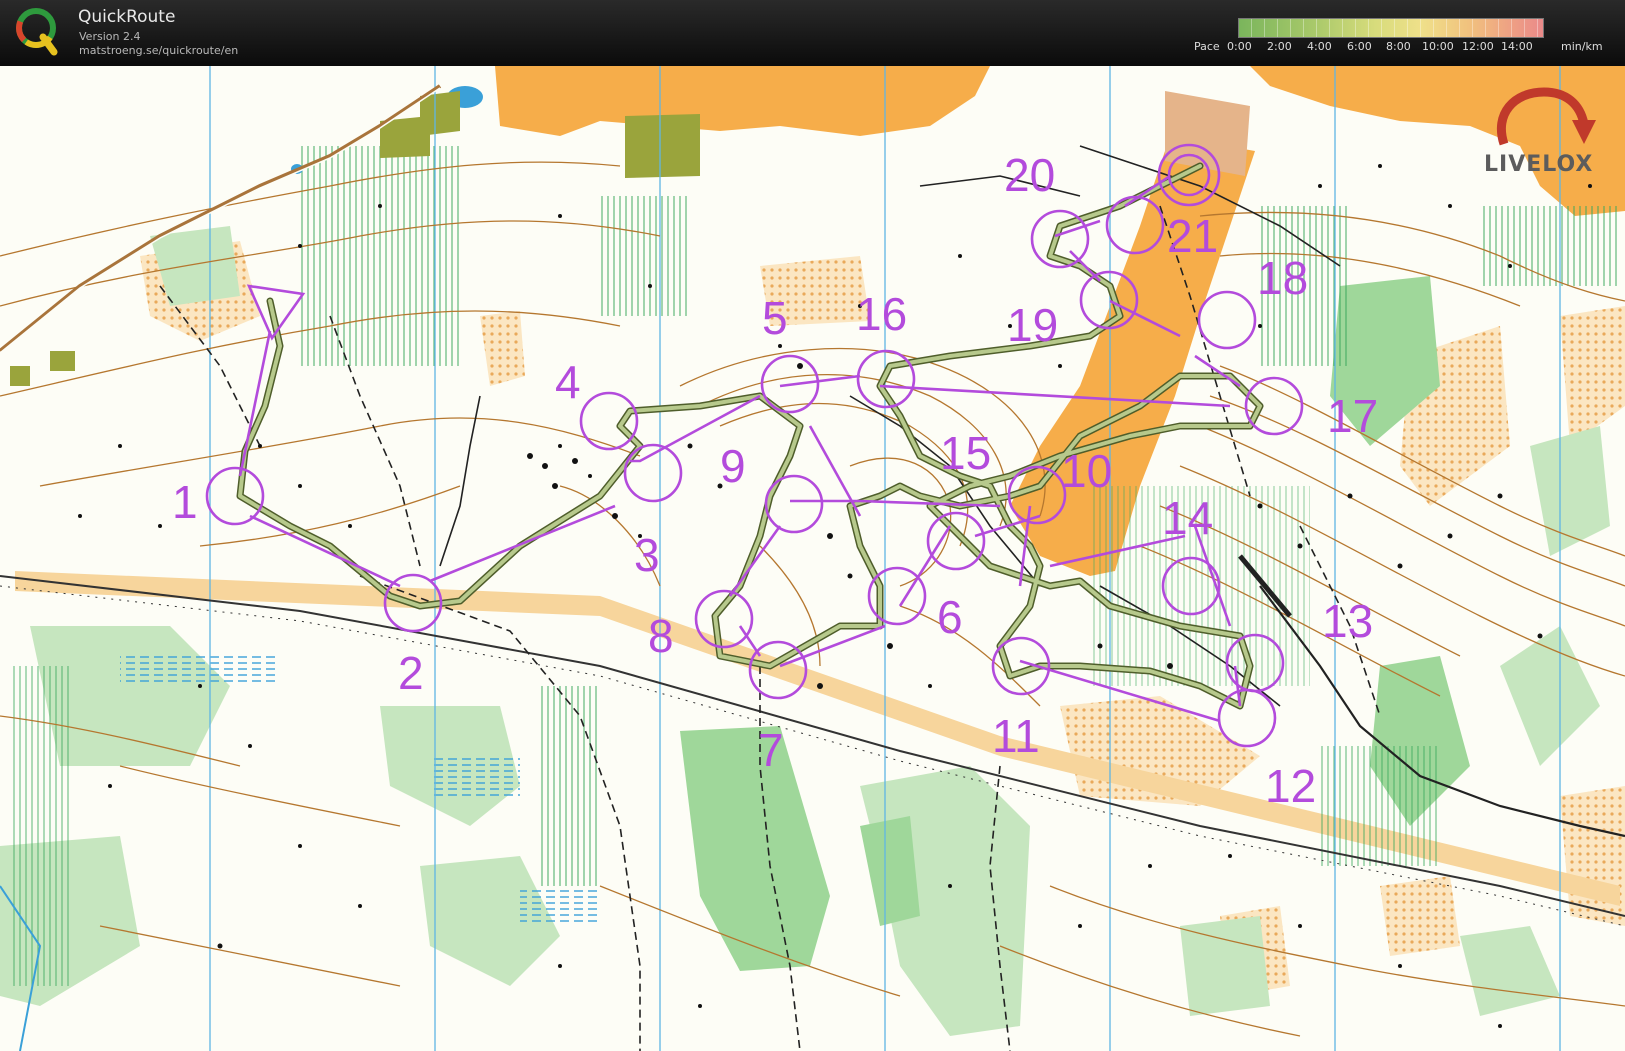  What do you see at coordinates (771, 750) in the screenshot?
I see `control-number-7: 7` at bounding box center [771, 750].